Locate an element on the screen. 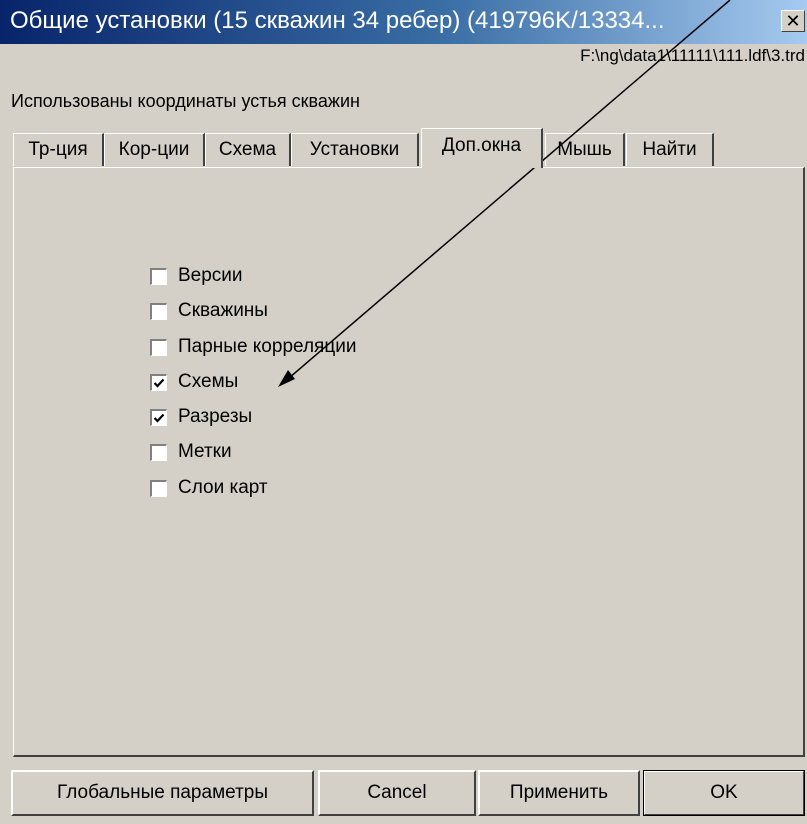 The width and height of the screenshot is (807, 824). checkbox-label: Метки is located at coordinates (205, 451).